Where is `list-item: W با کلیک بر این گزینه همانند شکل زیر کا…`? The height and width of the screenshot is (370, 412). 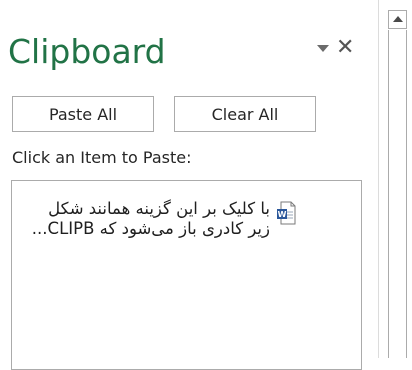 list-item: W با کلیک بر این گزینه همانند شکل زیر کا… is located at coordinates (191, 219).